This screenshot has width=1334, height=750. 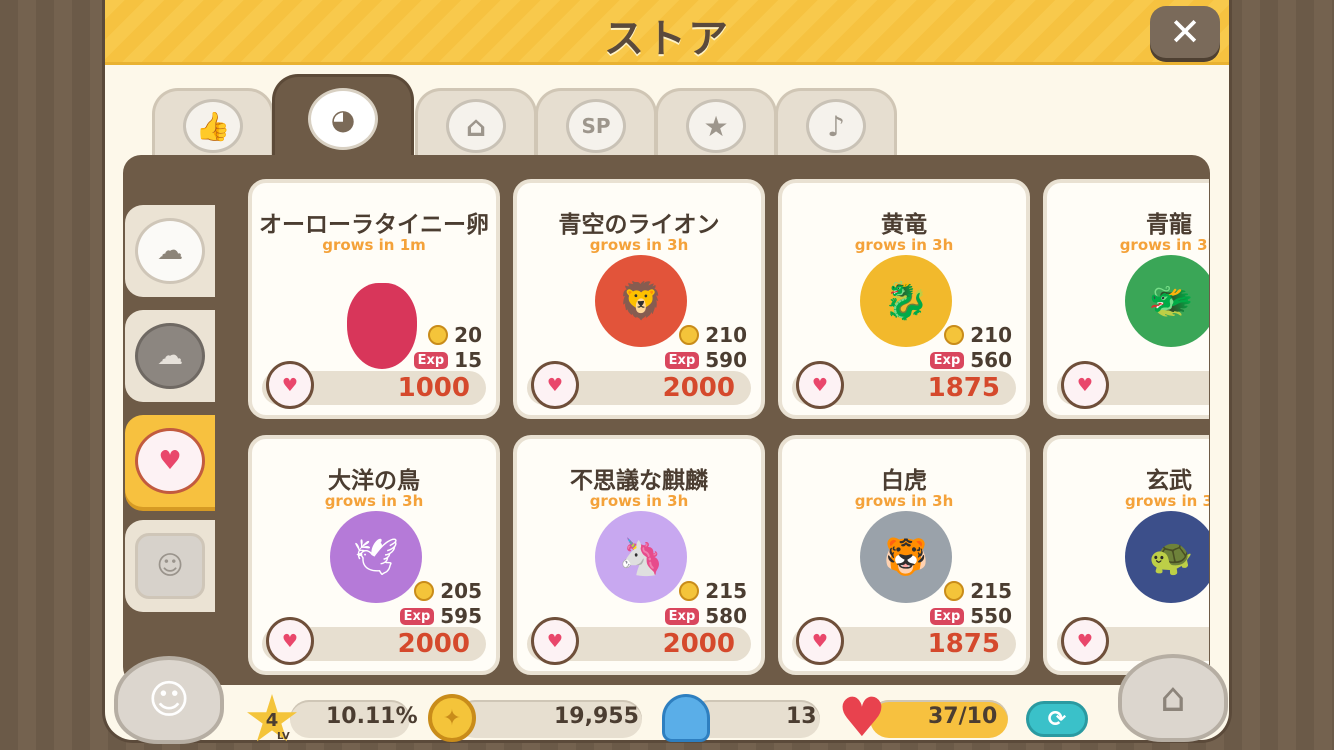 I want to click on item-card: 黄竜 grows in 3h 🐉 210 Exp 560 ♥ 1875, so click(x=904, y=299).